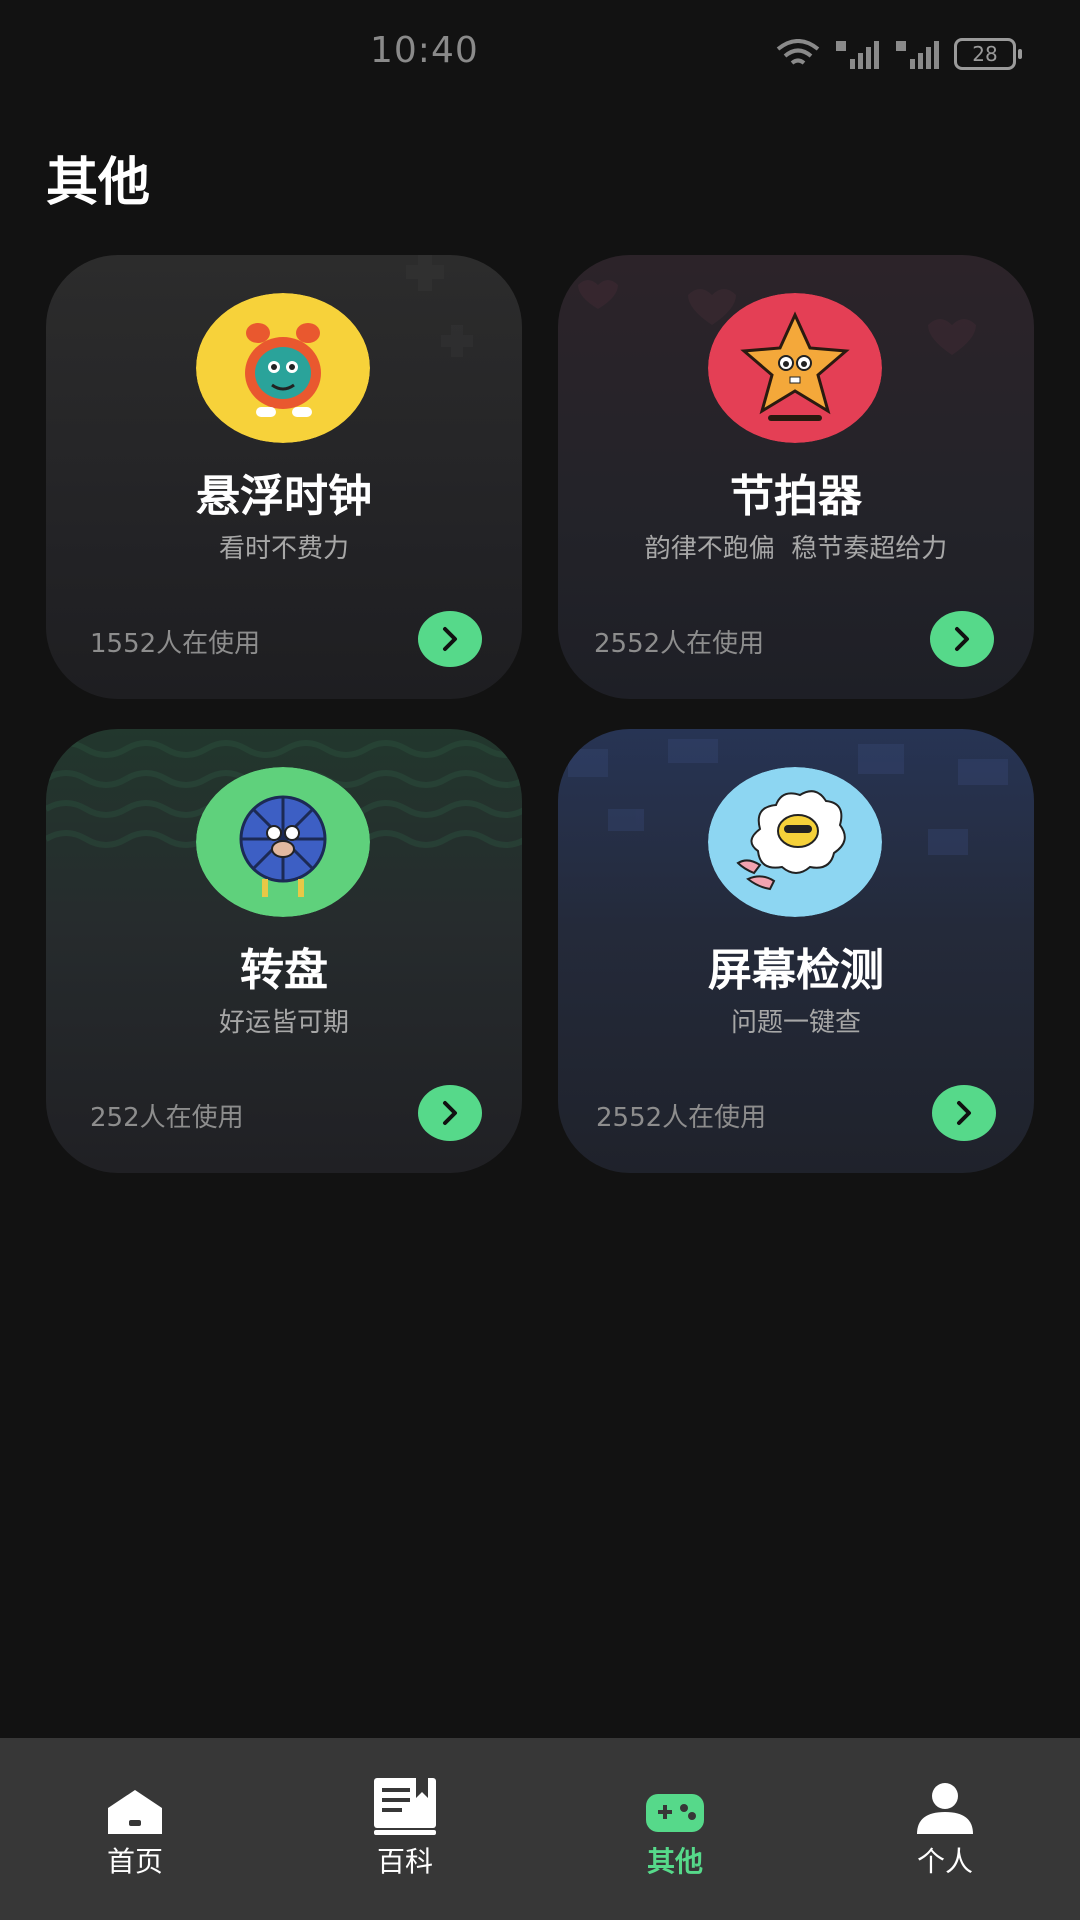  I want to click on star-character-icon, so click(795, 368).